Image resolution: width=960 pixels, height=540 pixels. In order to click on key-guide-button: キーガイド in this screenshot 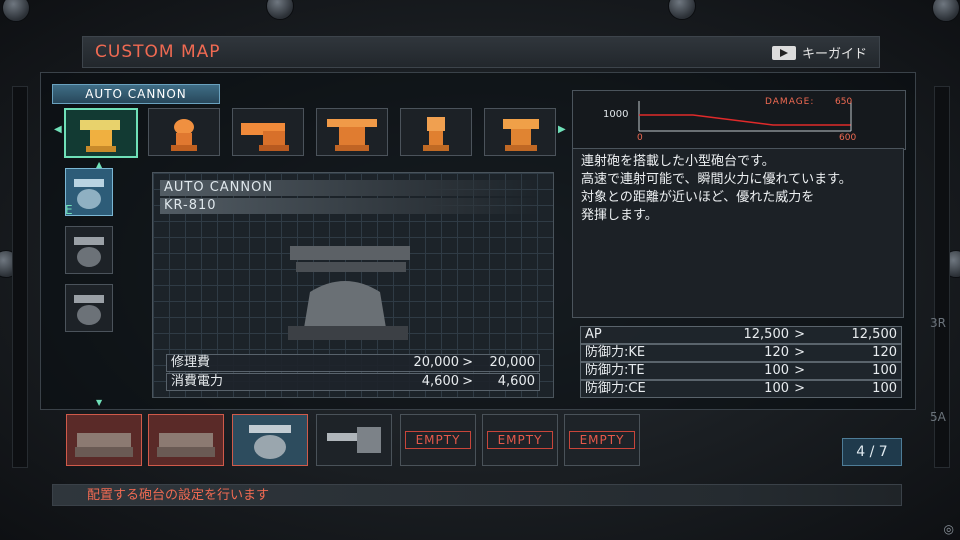, I will do `click(819, 52)`.